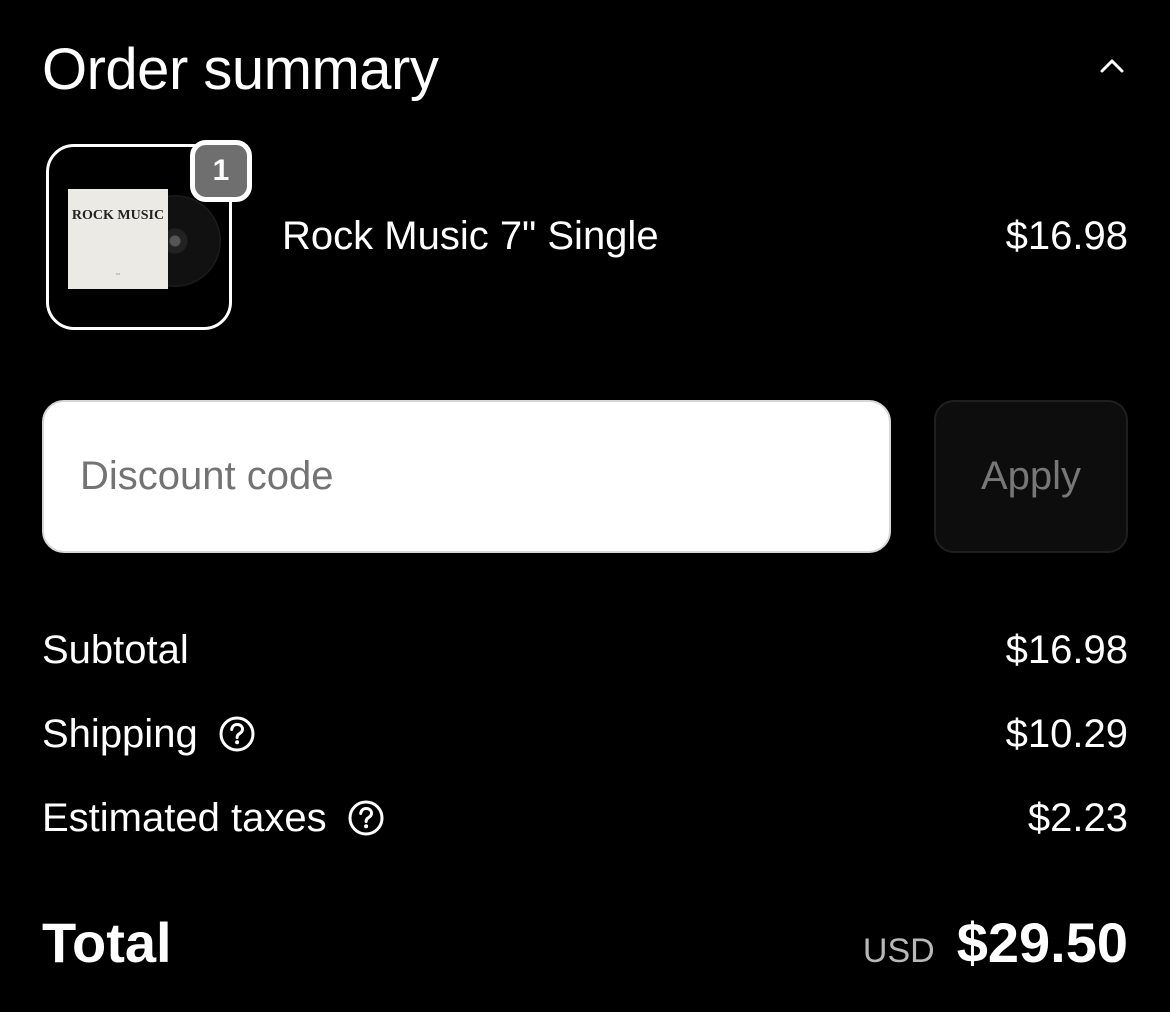  What do you see at coordinates (585, 71) in the screenshot?
I see `order-summary-header: Order summary` at bounding box center [585, 71].